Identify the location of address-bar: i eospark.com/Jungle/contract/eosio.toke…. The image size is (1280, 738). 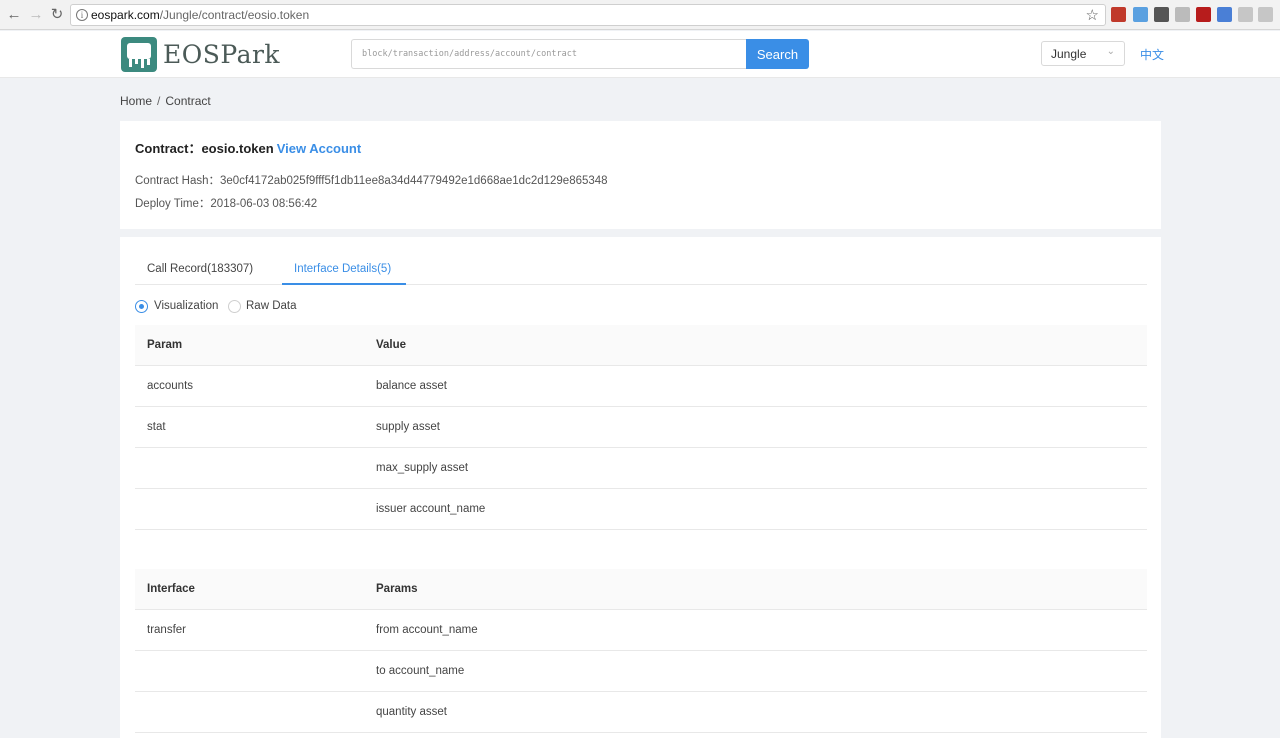
(588, 15).